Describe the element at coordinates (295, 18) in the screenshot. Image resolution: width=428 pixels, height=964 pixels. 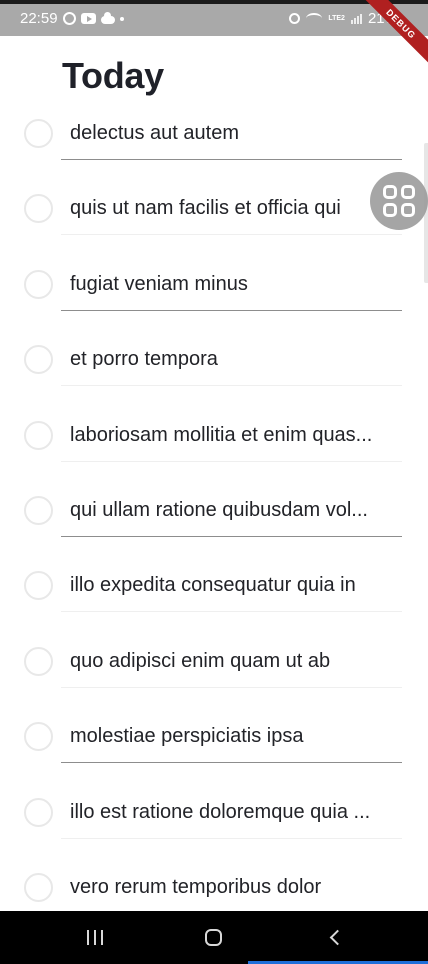
I see `alarm-icon` at that location.